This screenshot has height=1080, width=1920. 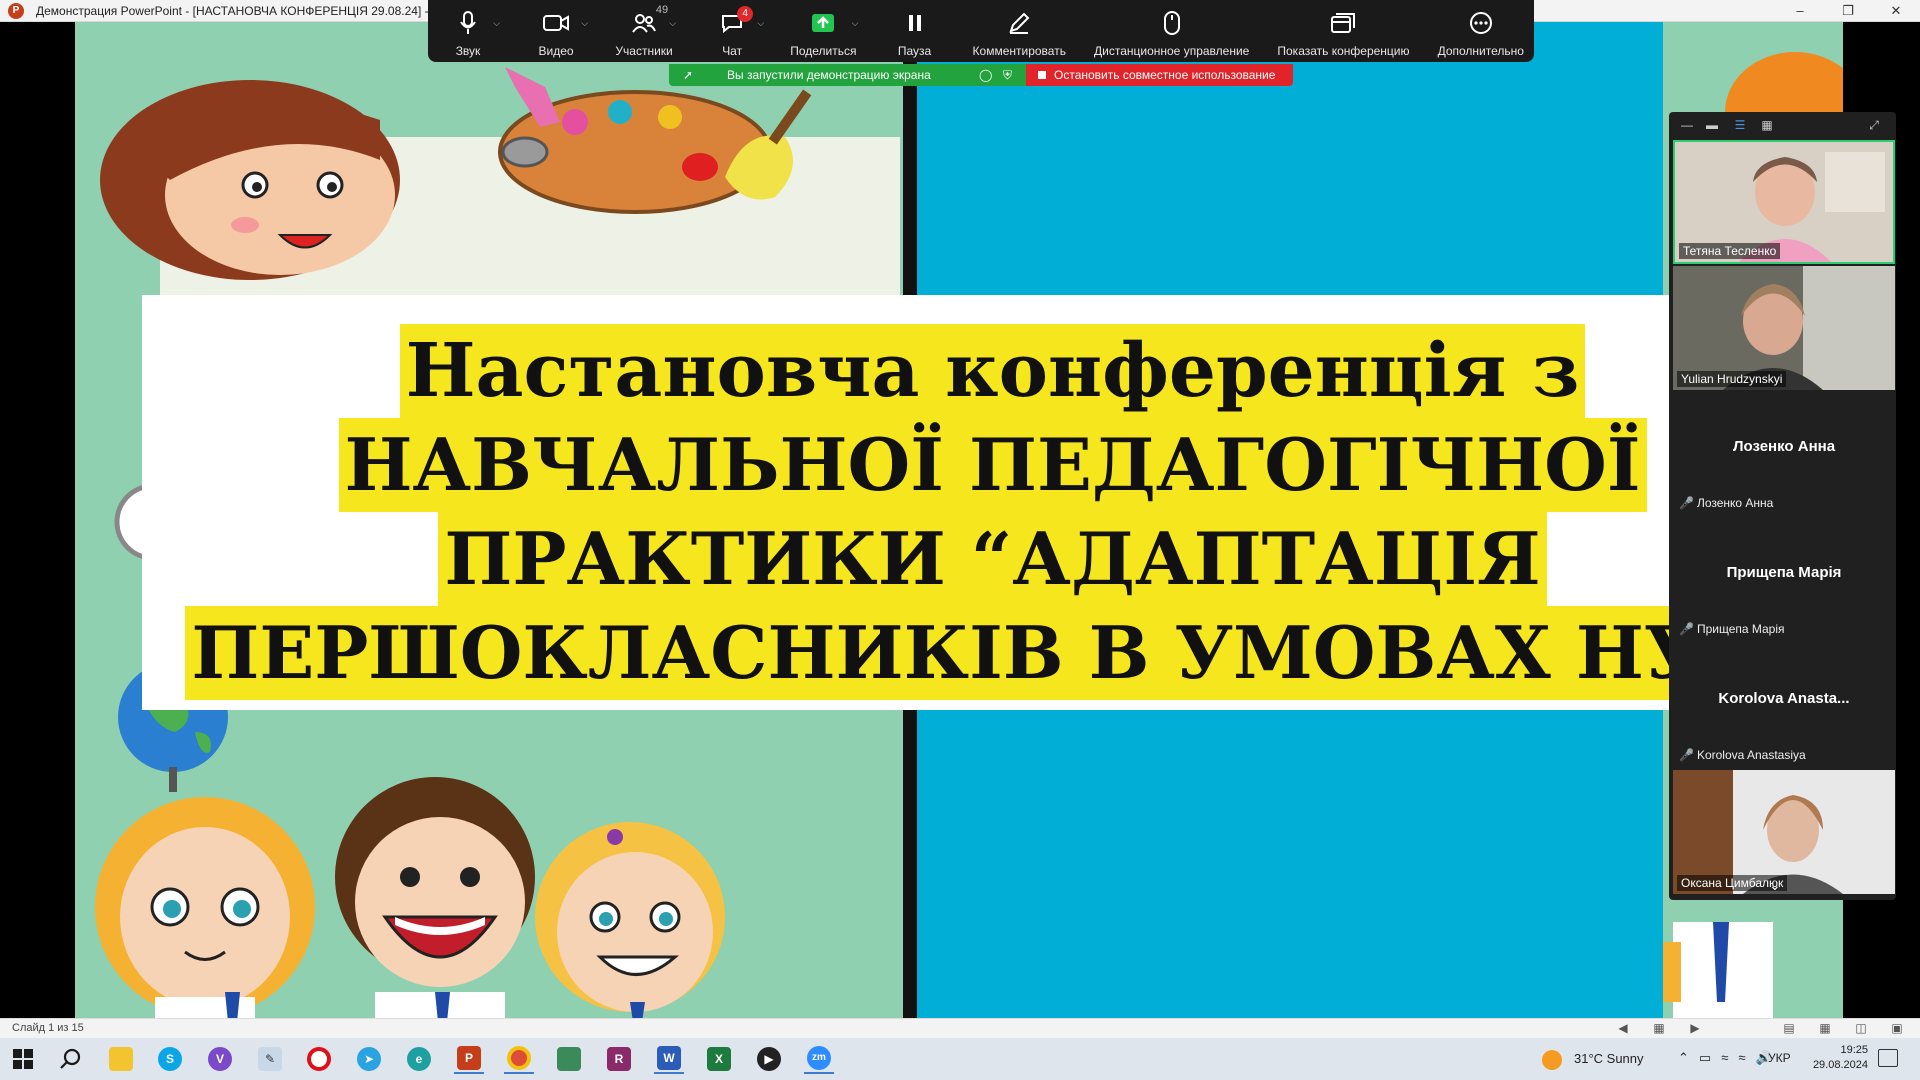 What do you see at coordinates (170, 1059) in the screenshot?
I see `skype-icon: S` at bounding box center [170, 1059].